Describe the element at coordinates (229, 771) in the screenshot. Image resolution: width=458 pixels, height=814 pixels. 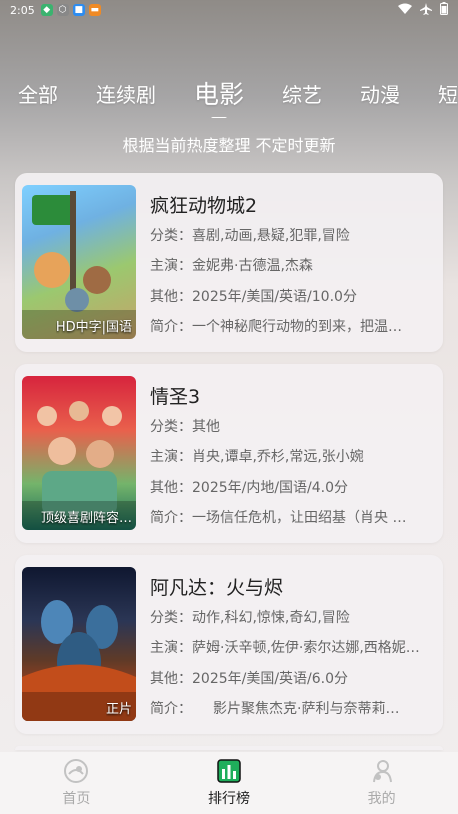
I see `ranking-icon` at that location.